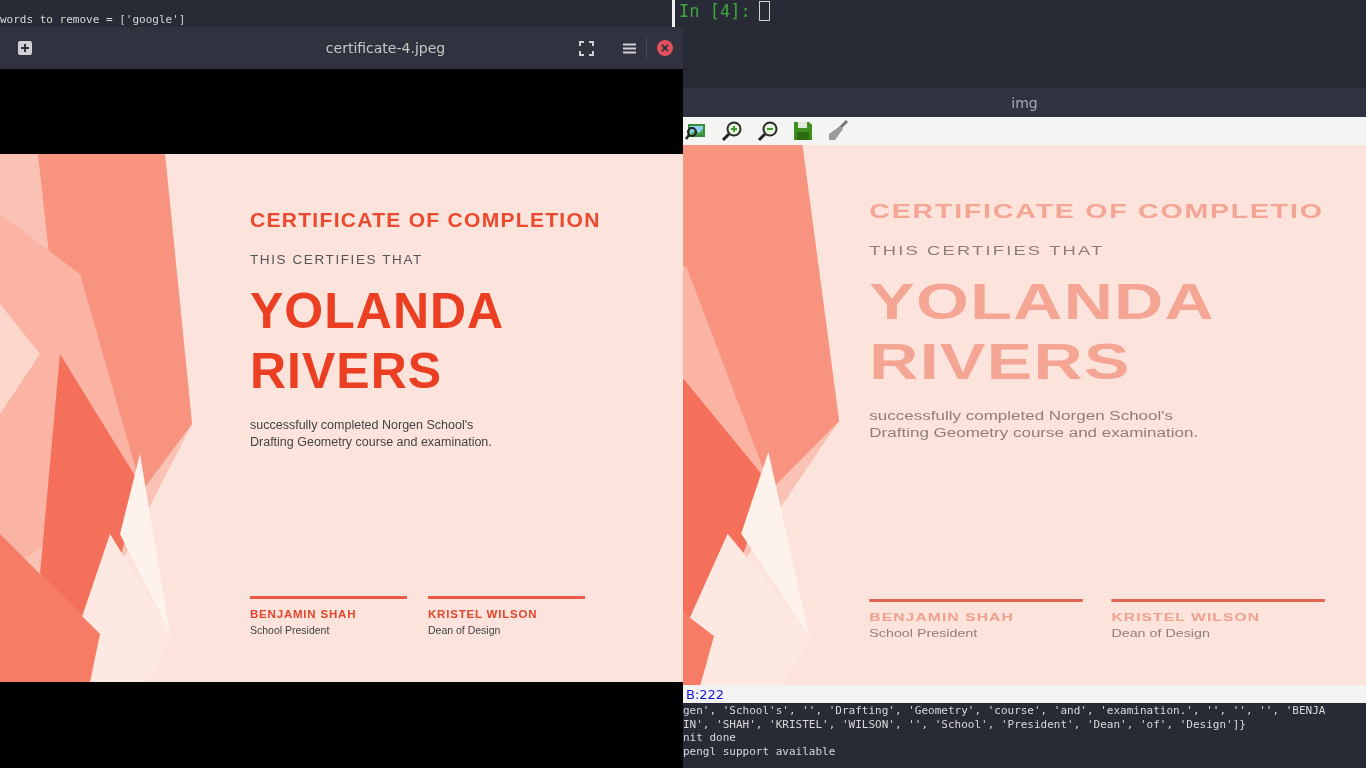 The image size is (1366, 768). What do you see at coordinates (764, 11) in the screenshot?
I see `text-cursor` at bounding box center [764, 11].